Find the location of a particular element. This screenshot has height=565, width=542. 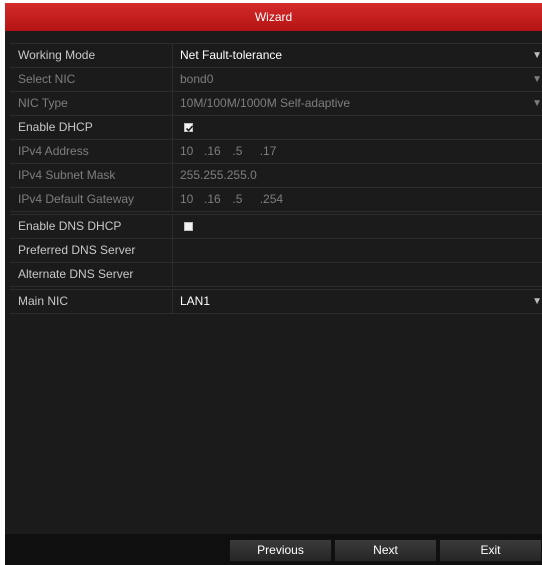

nic-type-row: NIC Type 10M/100M/1000M Self-adaptive ▼ is located at coordinates (276, 104).